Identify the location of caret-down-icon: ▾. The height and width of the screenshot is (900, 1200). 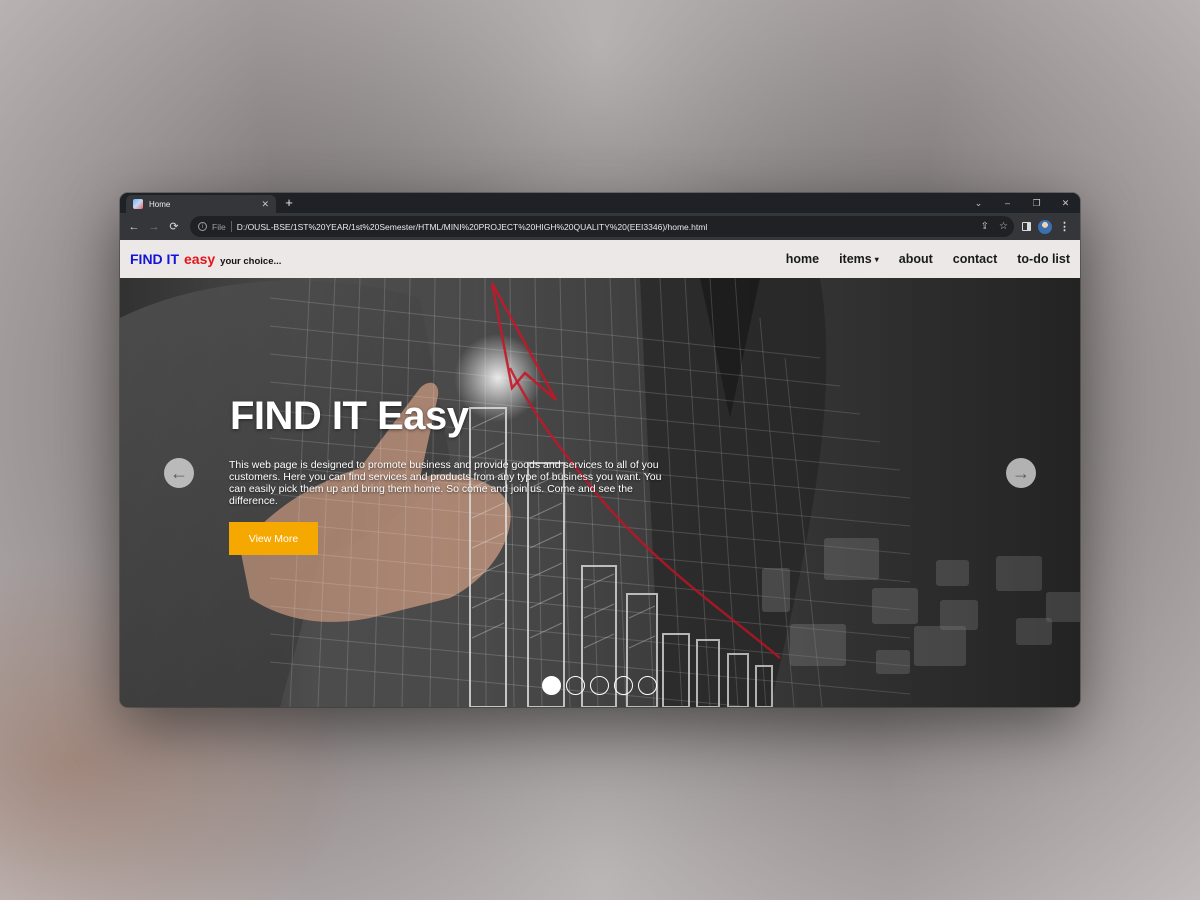
(876, 259).